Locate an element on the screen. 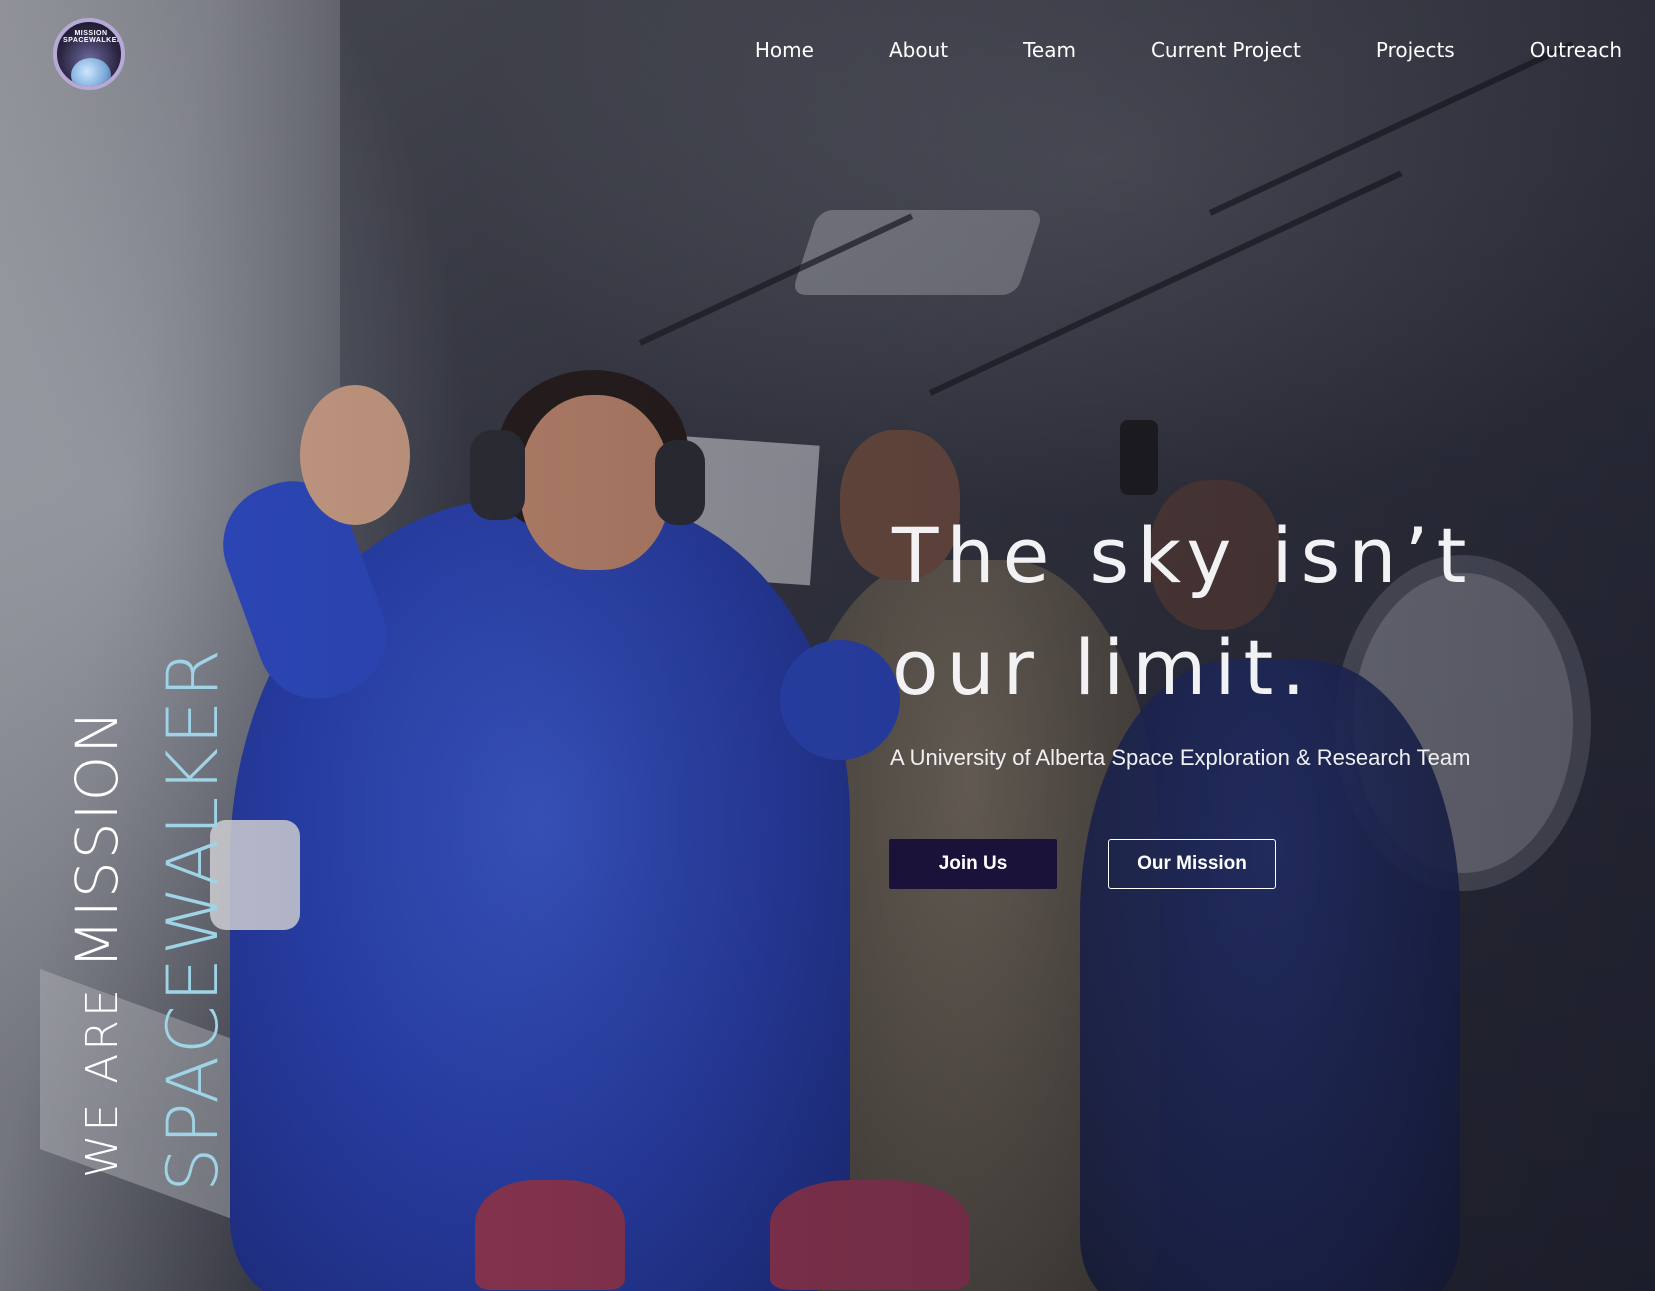 The image size is (1655, 1291). join-us-button: Join Us is located at coordinates (973, 864).